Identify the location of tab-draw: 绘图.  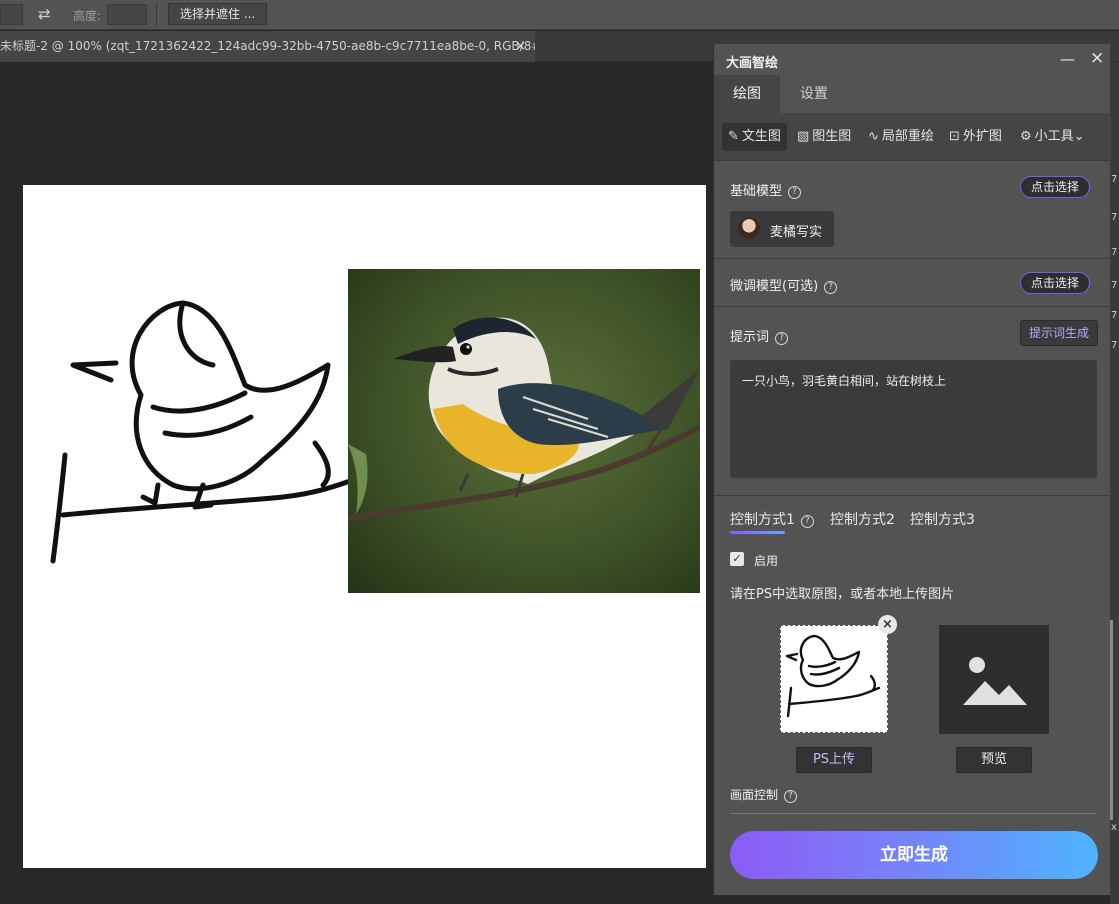
(747, 94).